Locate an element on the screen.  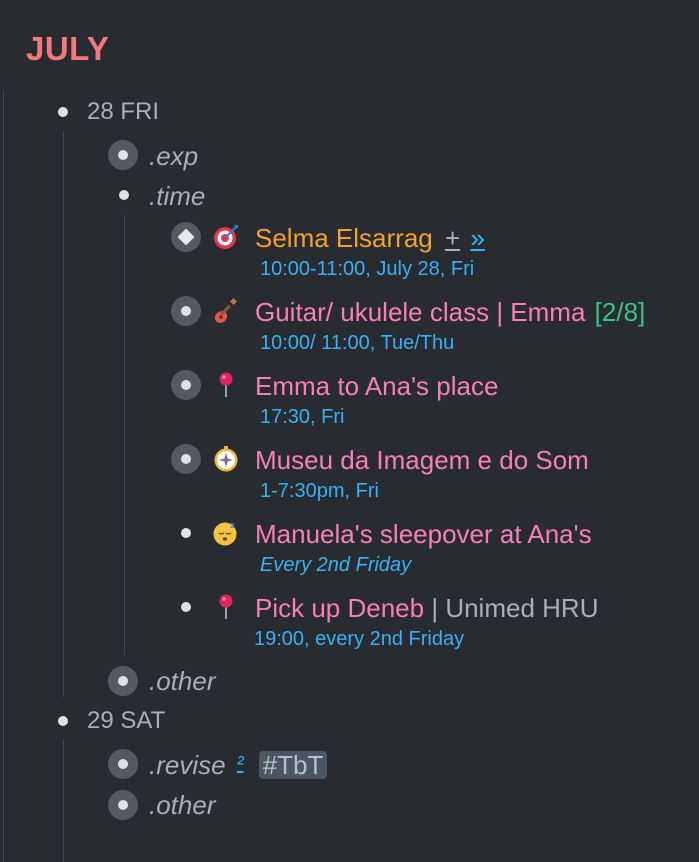
outline-guide-time is located at coordinates (124, 435).